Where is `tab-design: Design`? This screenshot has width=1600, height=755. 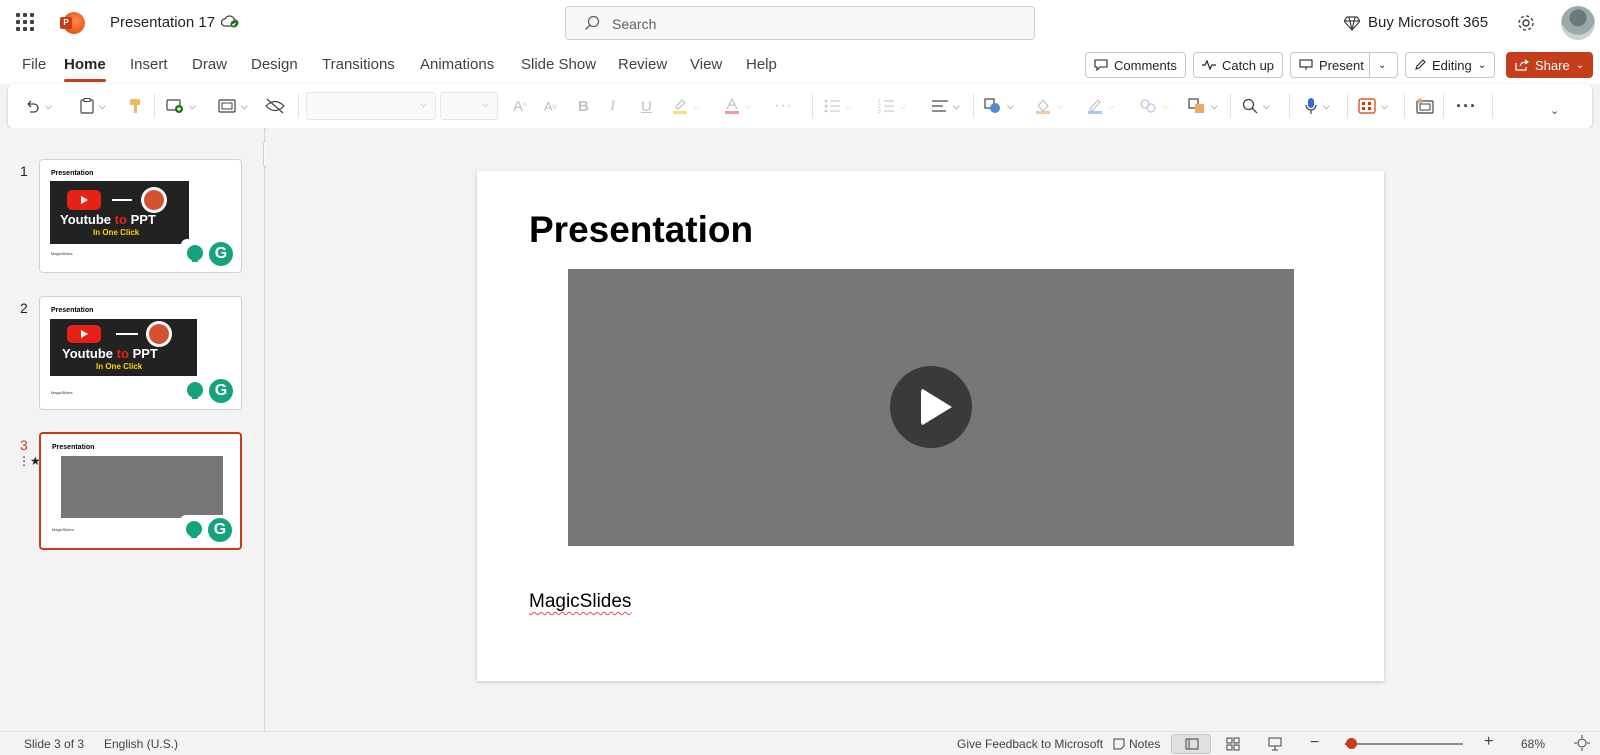
tab-design: Design is located at coordinates (274, 64).